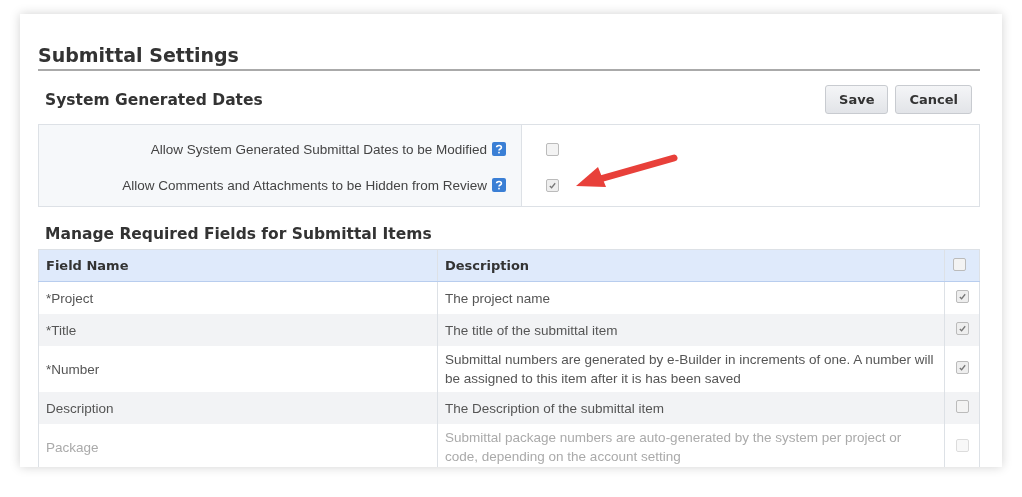 This screenshot has height=497, width=1022. I want to click on table-cell: The title of the submittal item, so click(691, 330).